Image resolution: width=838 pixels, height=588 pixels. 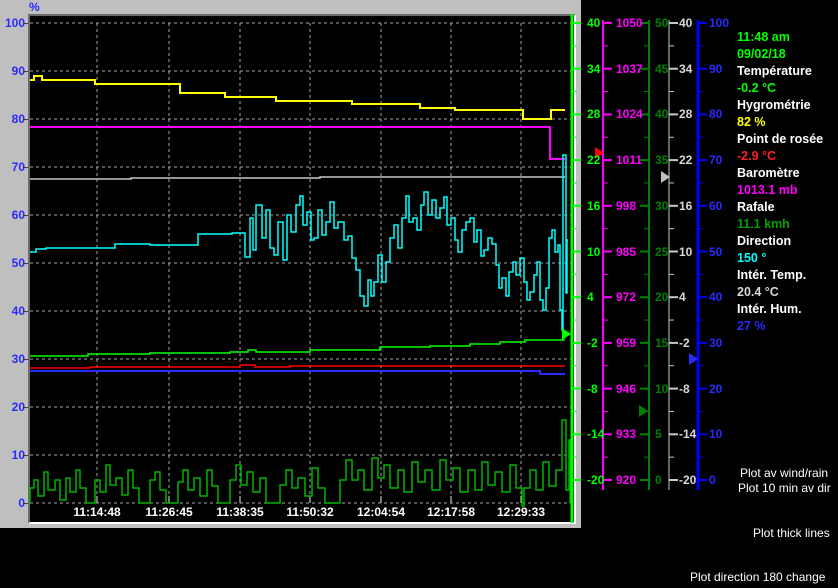 What do you see at coordinates (596, 480) in the screenshot?
I see `temperature-c-axis-label: -20` at bounding box center [596, 480].